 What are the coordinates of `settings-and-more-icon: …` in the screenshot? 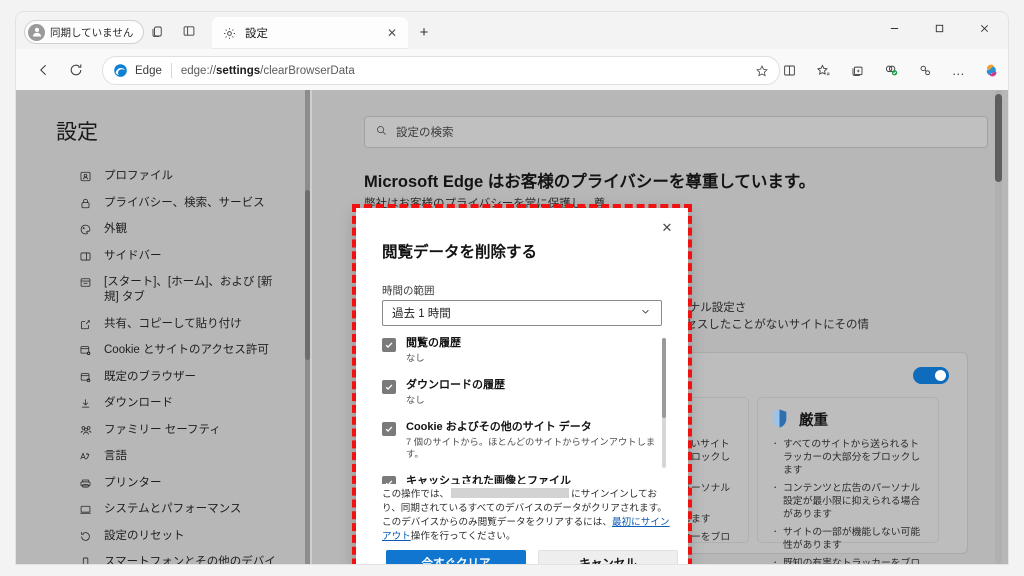 It's located at (959, 70).